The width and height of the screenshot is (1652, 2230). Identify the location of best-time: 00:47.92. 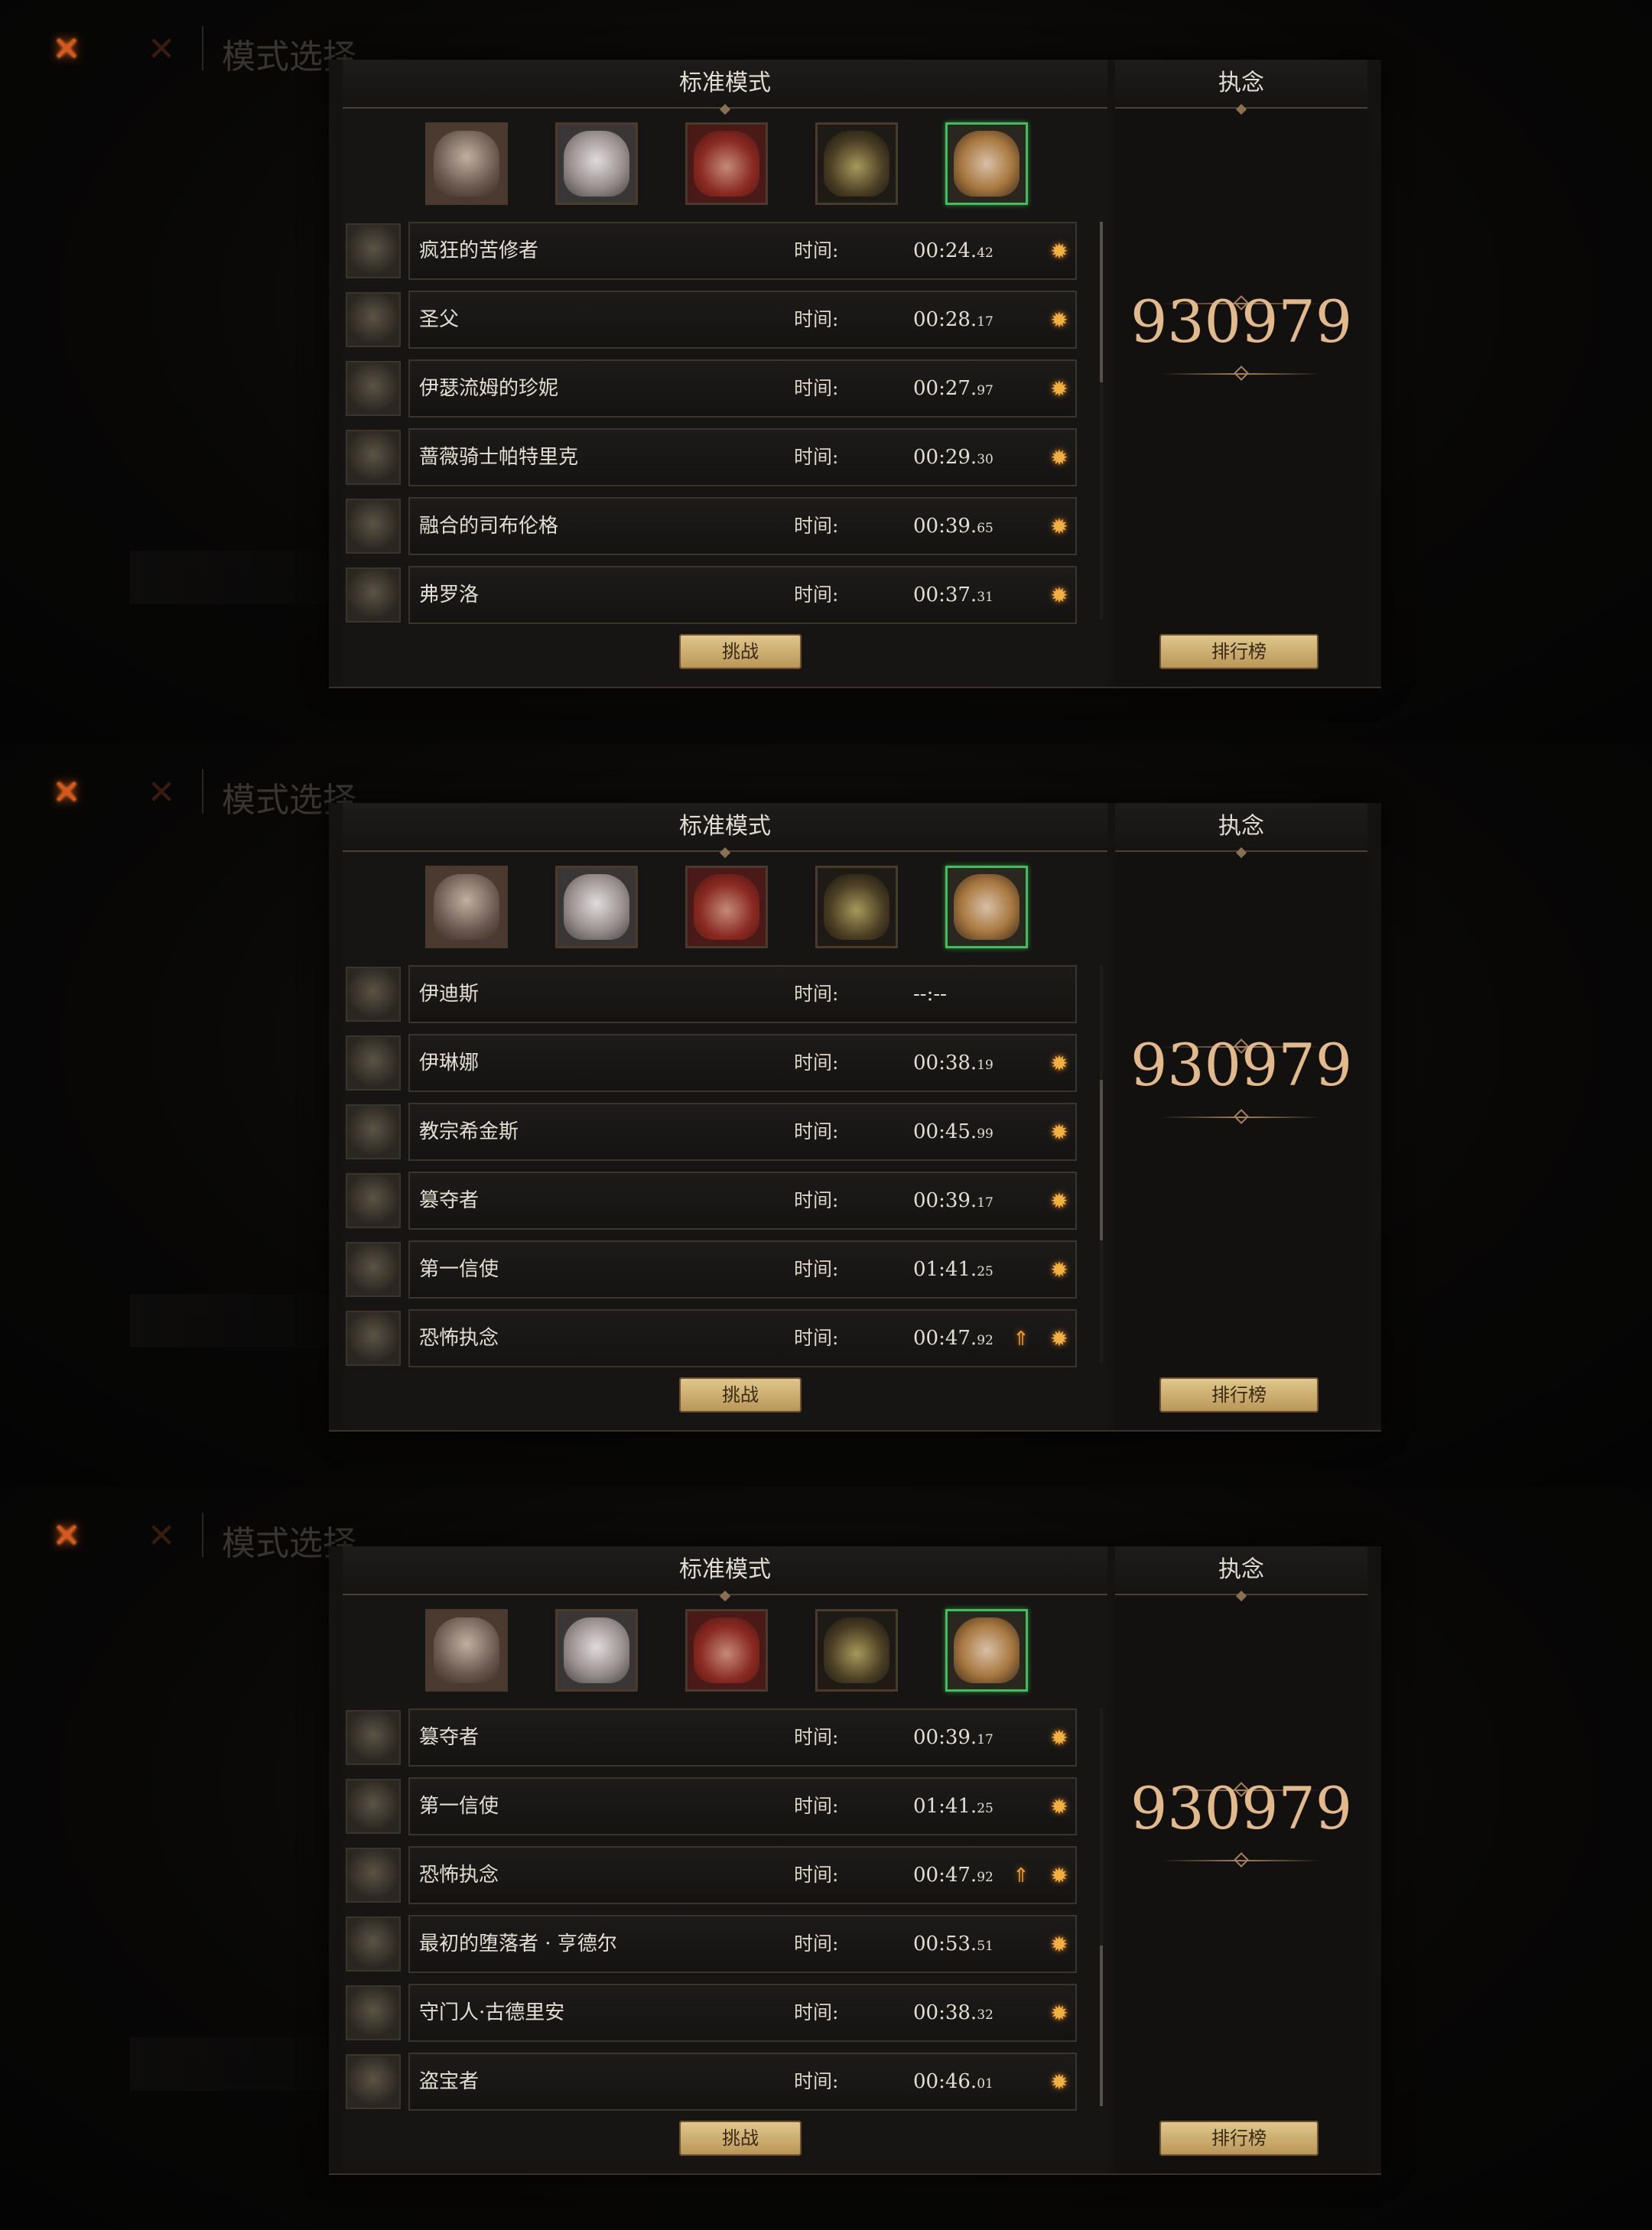
(953, 1339).